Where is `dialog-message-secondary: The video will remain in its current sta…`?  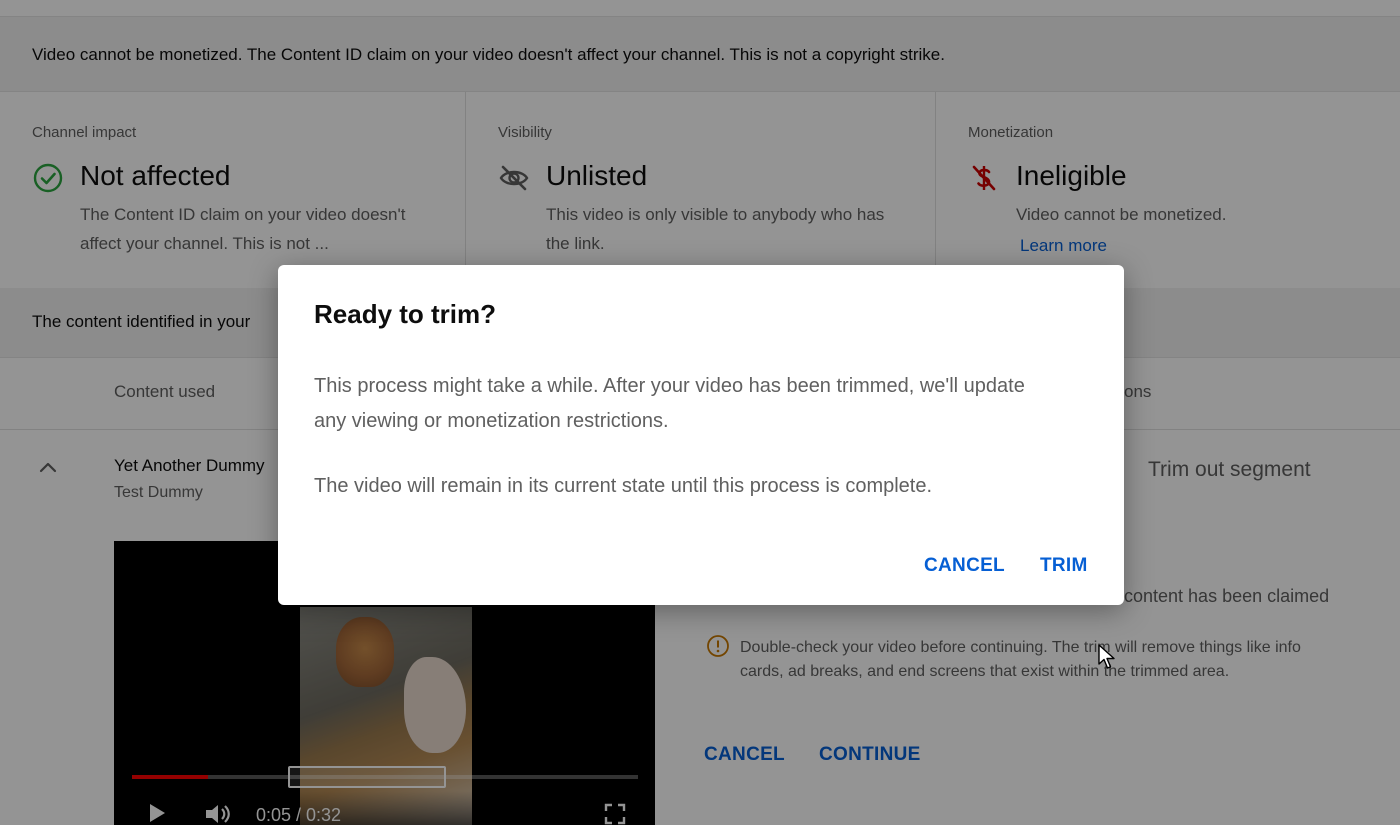
dialog-message-secondary: The video will remain in its current sta… is located at coordinates (623, 486).